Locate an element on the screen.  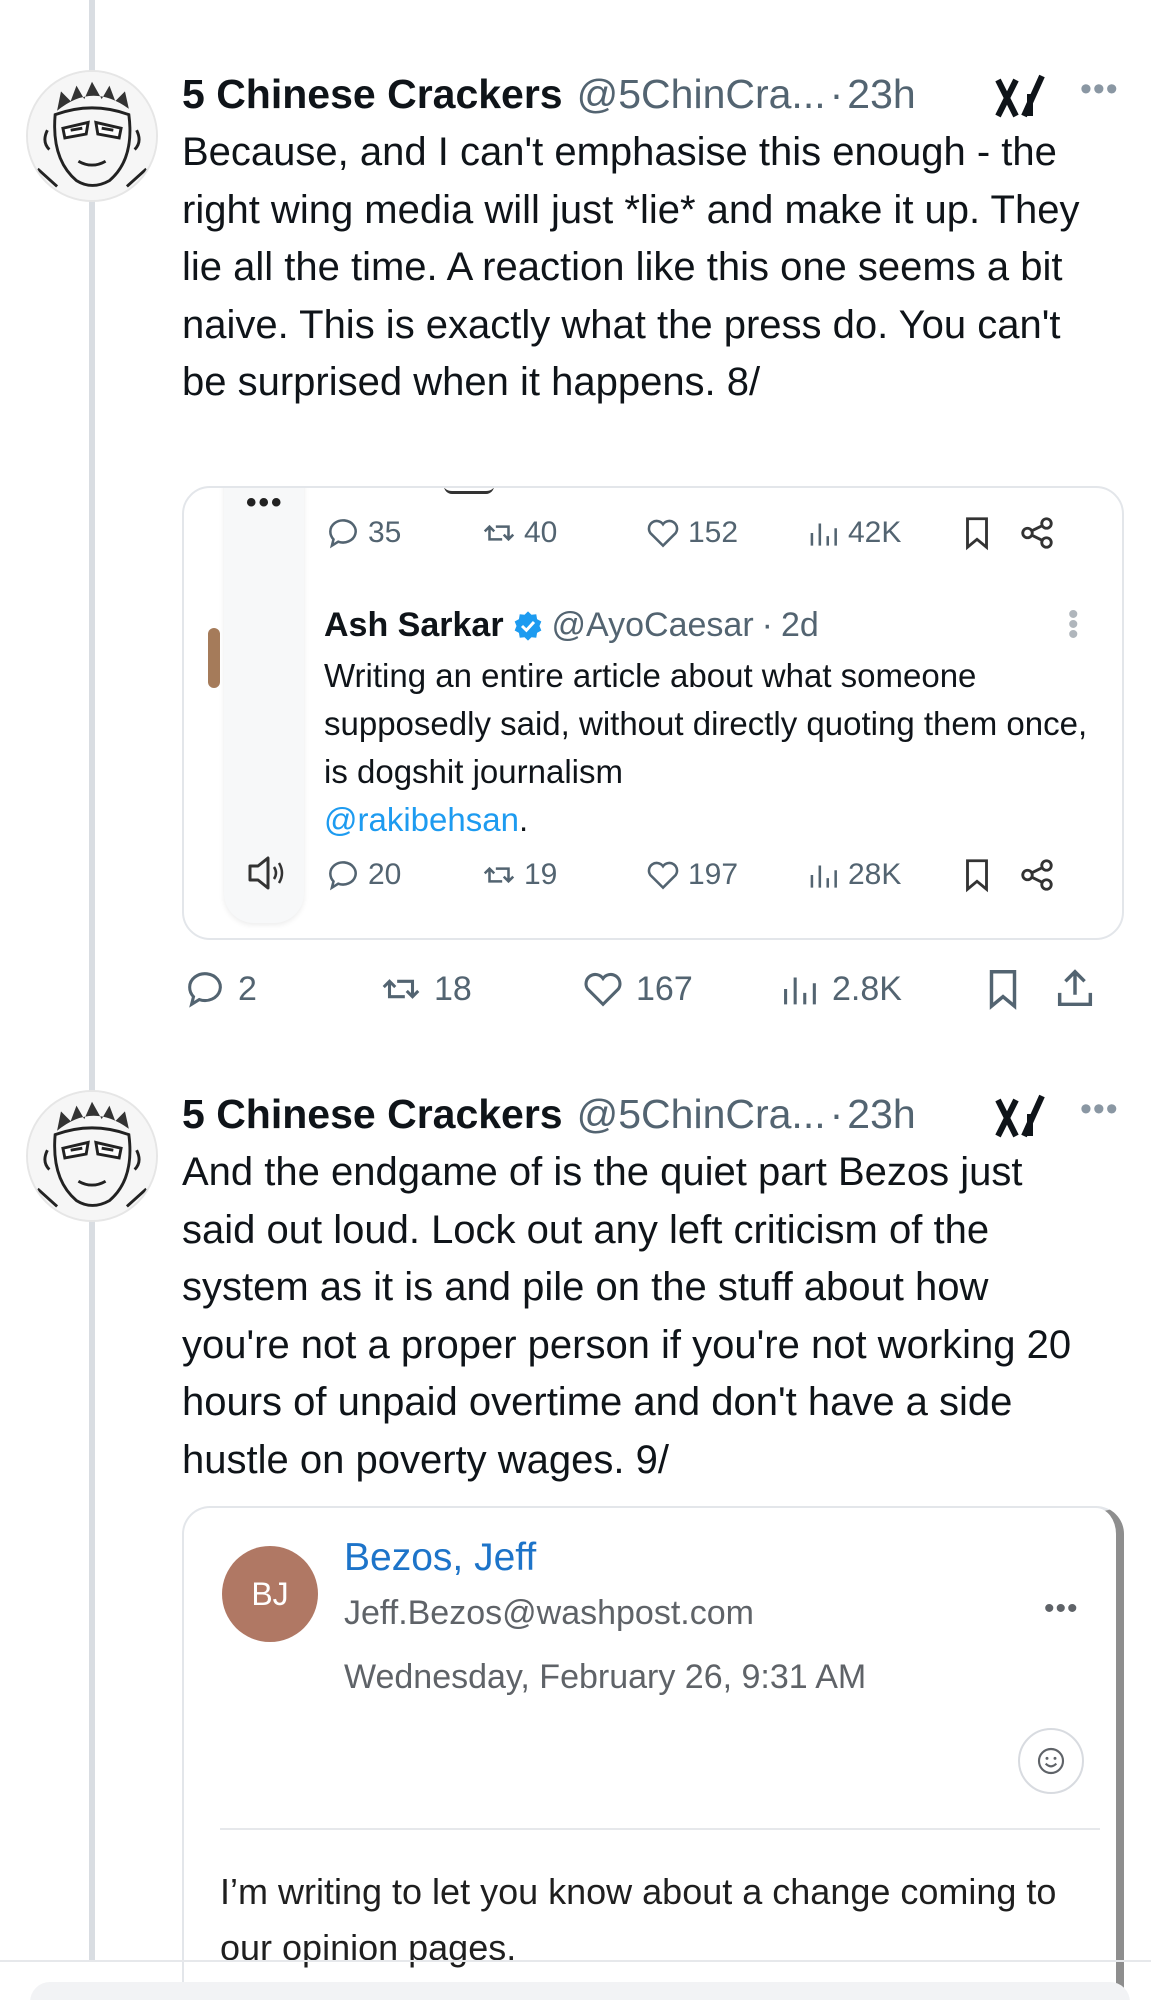
clipped-text is located at coordinates (469, 491).